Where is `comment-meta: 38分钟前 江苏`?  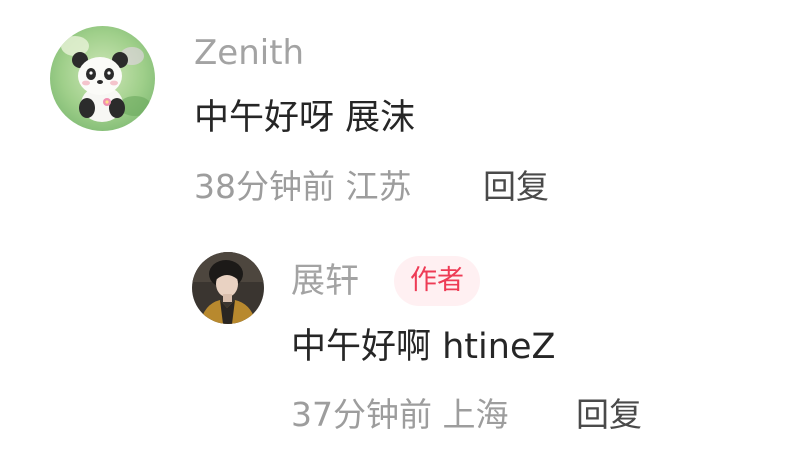
comment-meta: 38分钟前 江苏 is located at coordinates (303, 186).